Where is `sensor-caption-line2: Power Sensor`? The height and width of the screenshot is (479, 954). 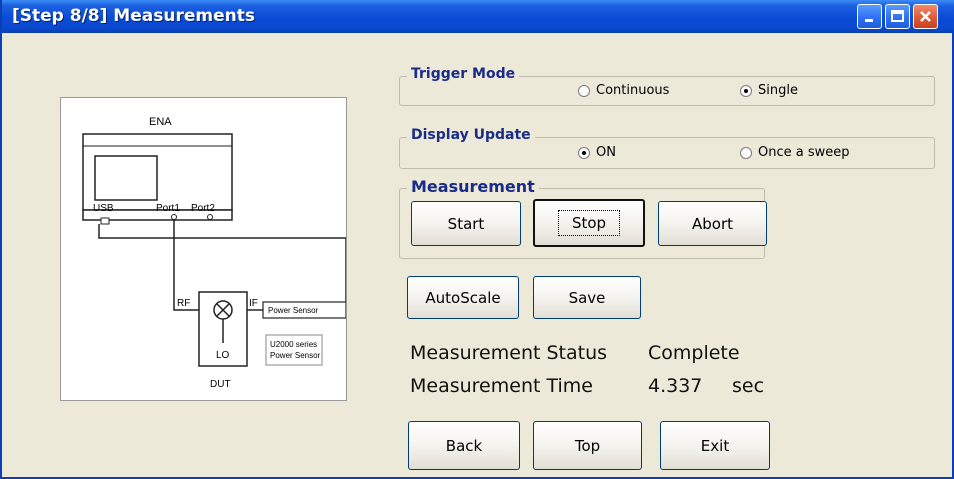 sensor-caption-line2: Power Sensor is located at coordinates (295, 355).